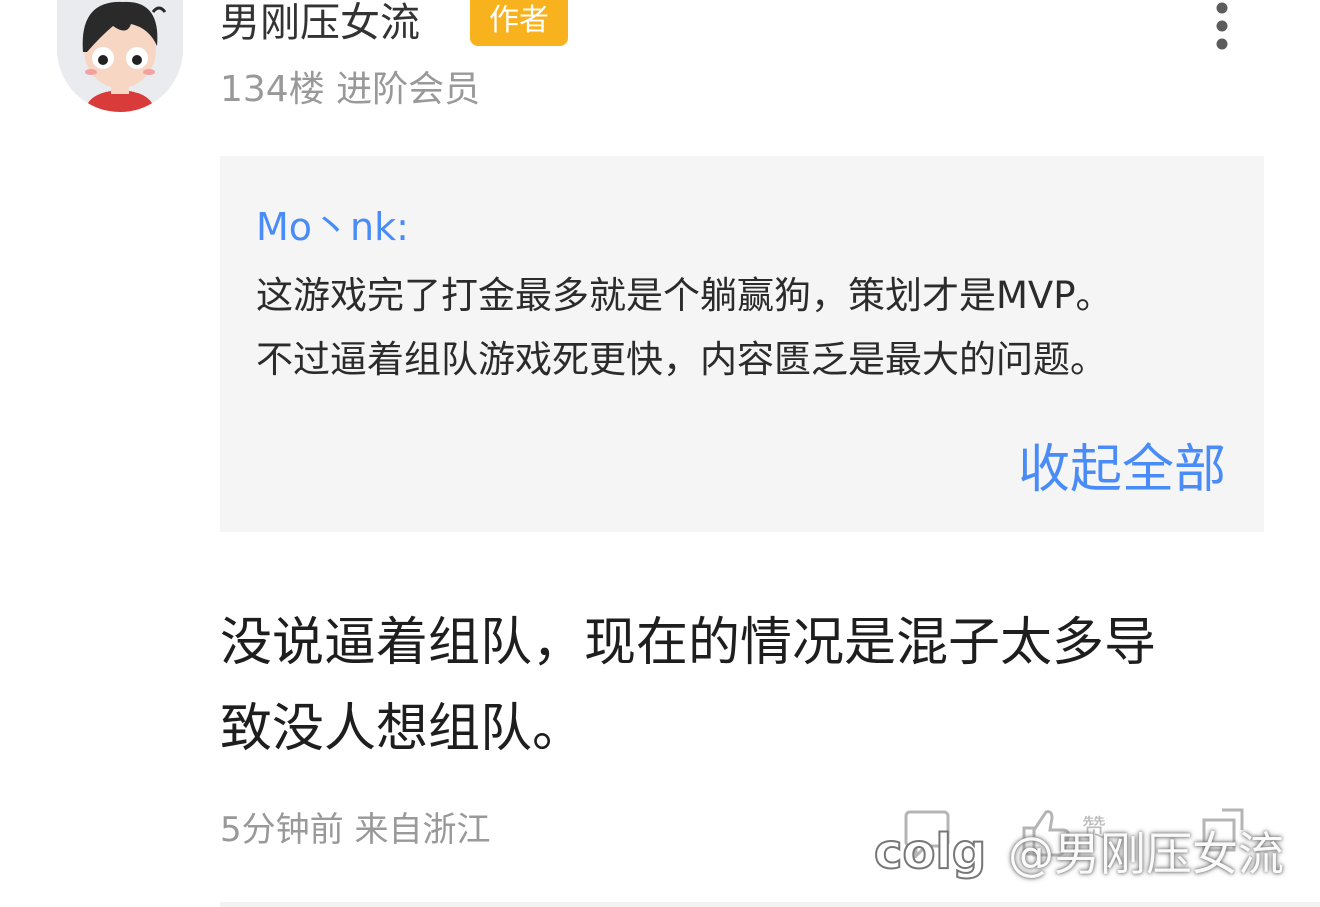 This screenshot has width=1320, height=907. I want to click on author-name: 男刚压女流, so click(320, 23).